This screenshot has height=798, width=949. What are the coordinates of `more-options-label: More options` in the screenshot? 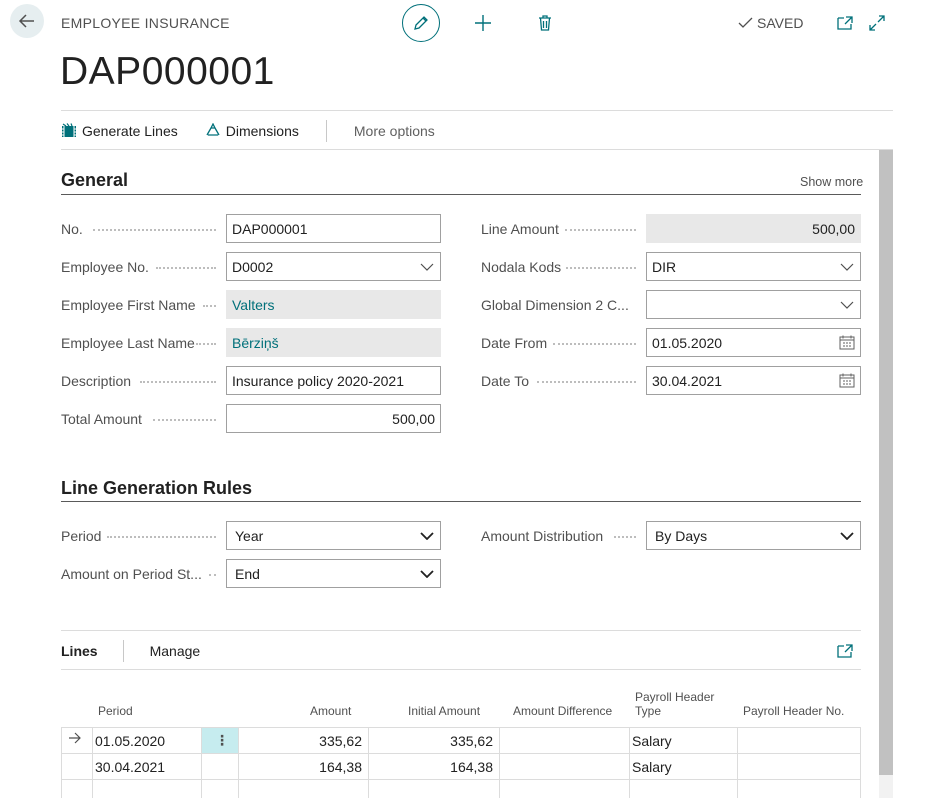 It's located at (394, 131).